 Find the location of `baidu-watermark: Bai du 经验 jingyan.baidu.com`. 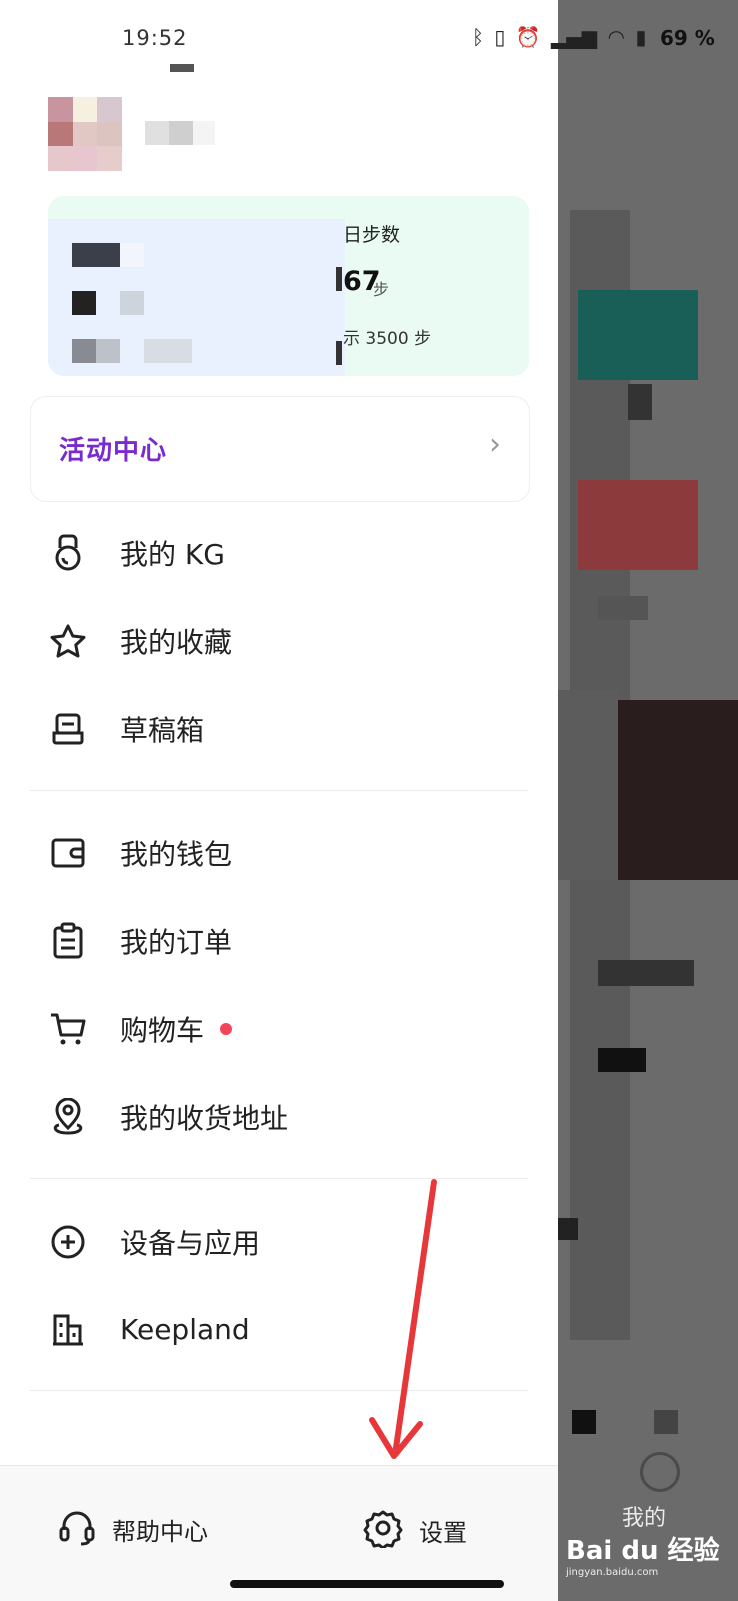

baidu-watermark: Bai du 经验 jingyan.baidu.com is located at coordinates (643, 1554).